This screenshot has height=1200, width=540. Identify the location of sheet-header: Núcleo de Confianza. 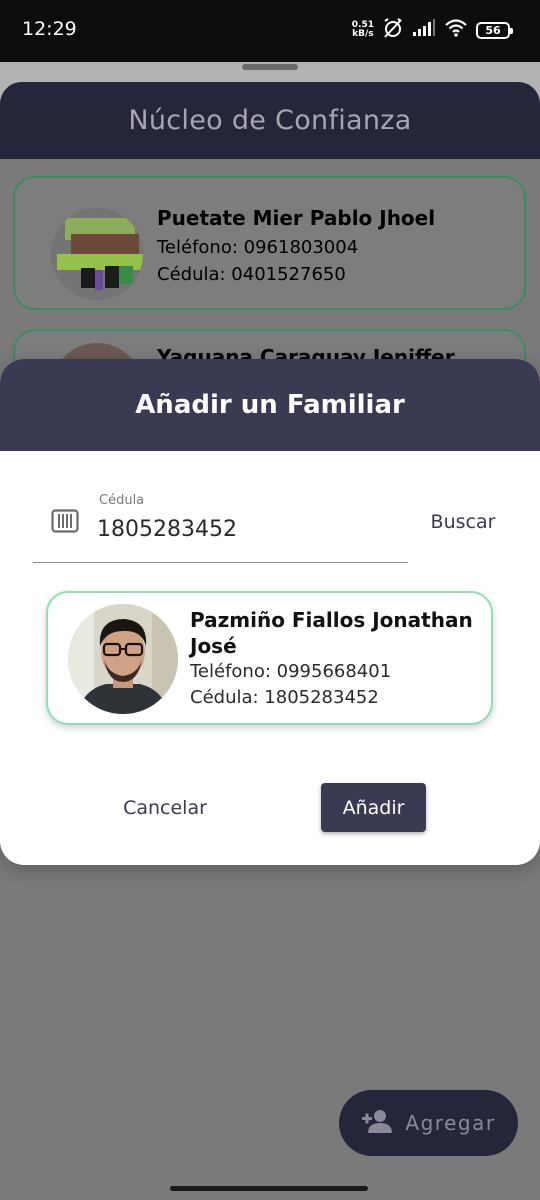
(270, 120).